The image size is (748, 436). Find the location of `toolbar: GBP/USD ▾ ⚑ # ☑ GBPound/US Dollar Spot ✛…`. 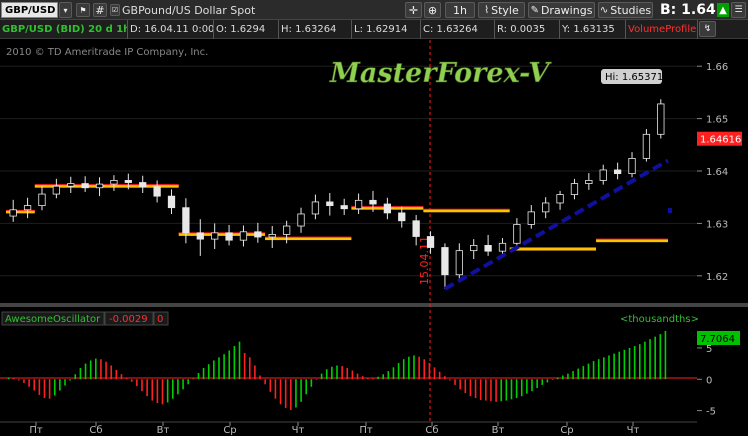

toolbar: GBP/USD ▾ ⚑ # ☑ GBPound/US Dollar Spot ✛… is located at coordinates (374, 10).